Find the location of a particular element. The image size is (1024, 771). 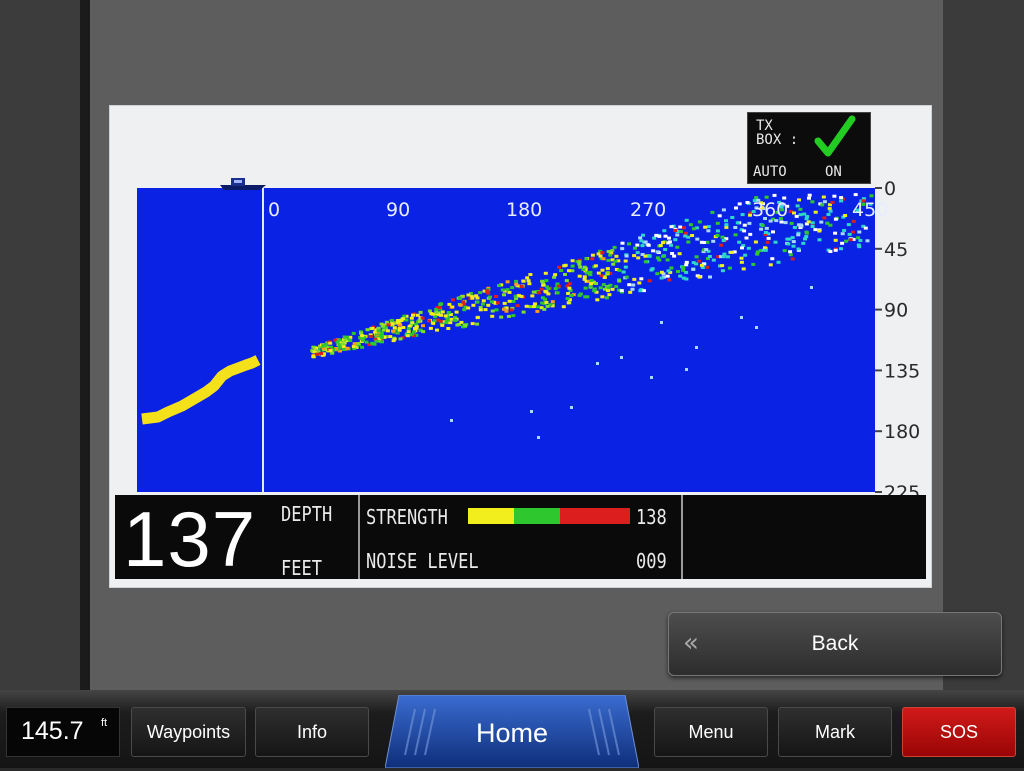

depth-scale-label: 45 is located at coordinates (896, 250).